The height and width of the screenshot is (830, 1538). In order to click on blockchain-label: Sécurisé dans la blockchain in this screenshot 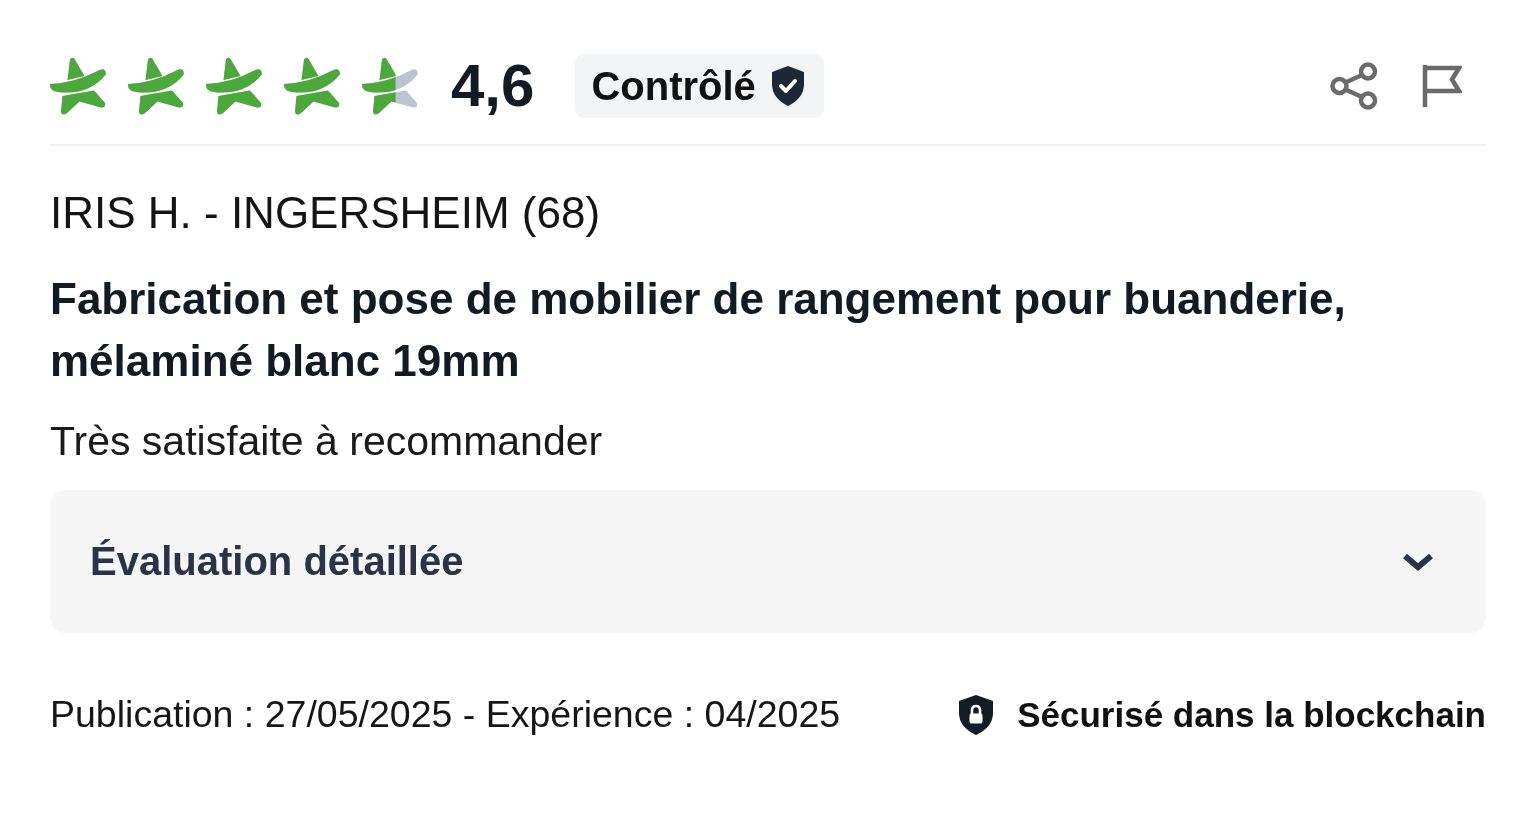, I will do `click(1251, 714)`.